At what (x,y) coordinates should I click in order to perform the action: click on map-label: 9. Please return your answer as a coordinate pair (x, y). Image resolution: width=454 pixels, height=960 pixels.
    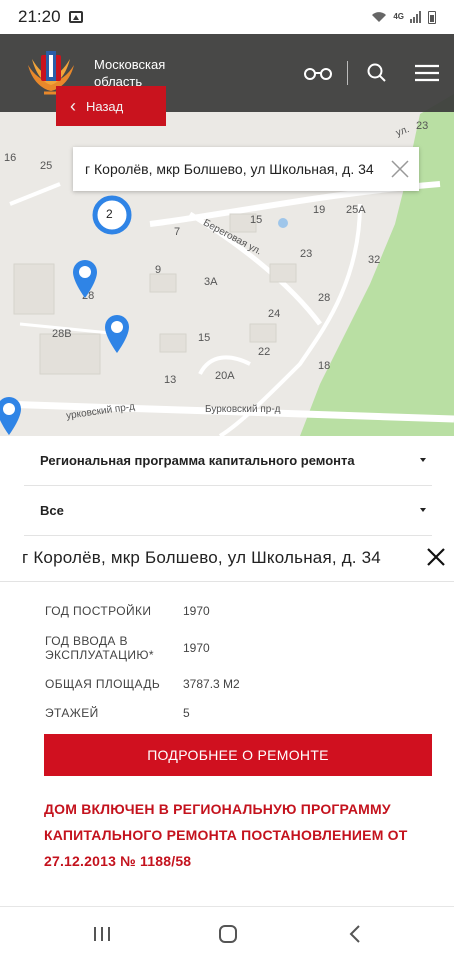
    Looking at the image, I should click on (158, 270).